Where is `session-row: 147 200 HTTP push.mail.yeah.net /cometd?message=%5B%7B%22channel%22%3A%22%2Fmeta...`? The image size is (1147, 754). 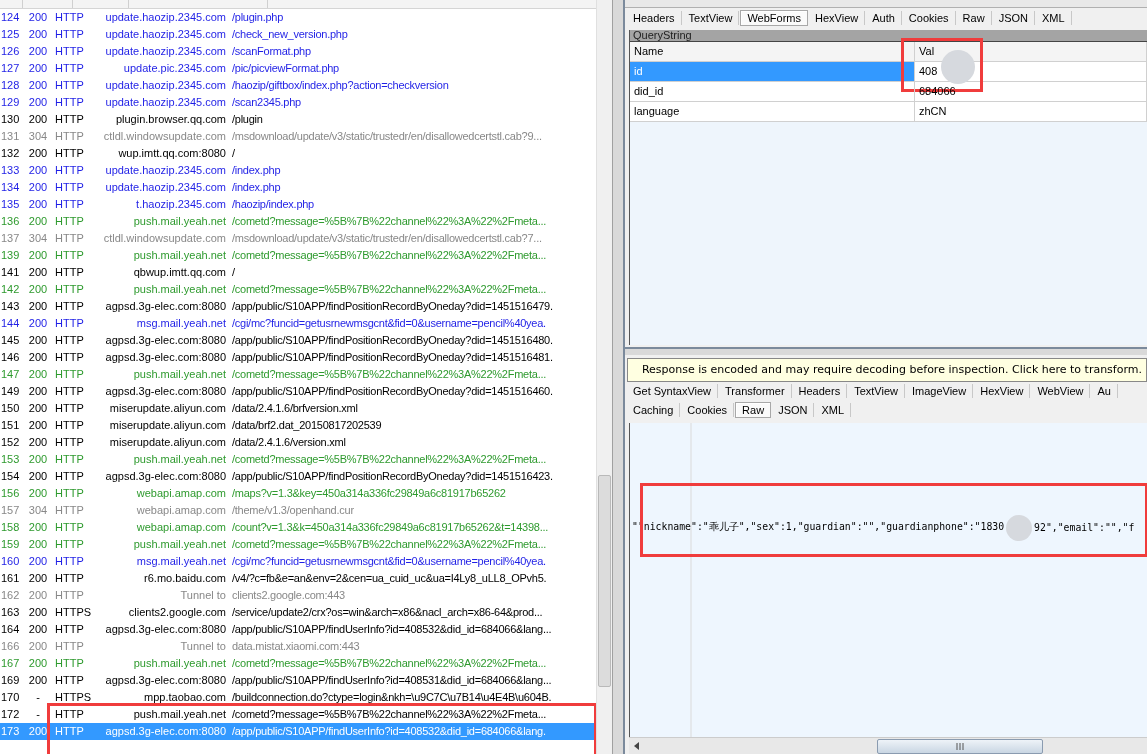 session-row: 147 200 HTTP push.mail.yeah.net /cometd?message=%5B%7B%22channel%22%3A%22%2Fmeta... is located at coordinates (298, 374).